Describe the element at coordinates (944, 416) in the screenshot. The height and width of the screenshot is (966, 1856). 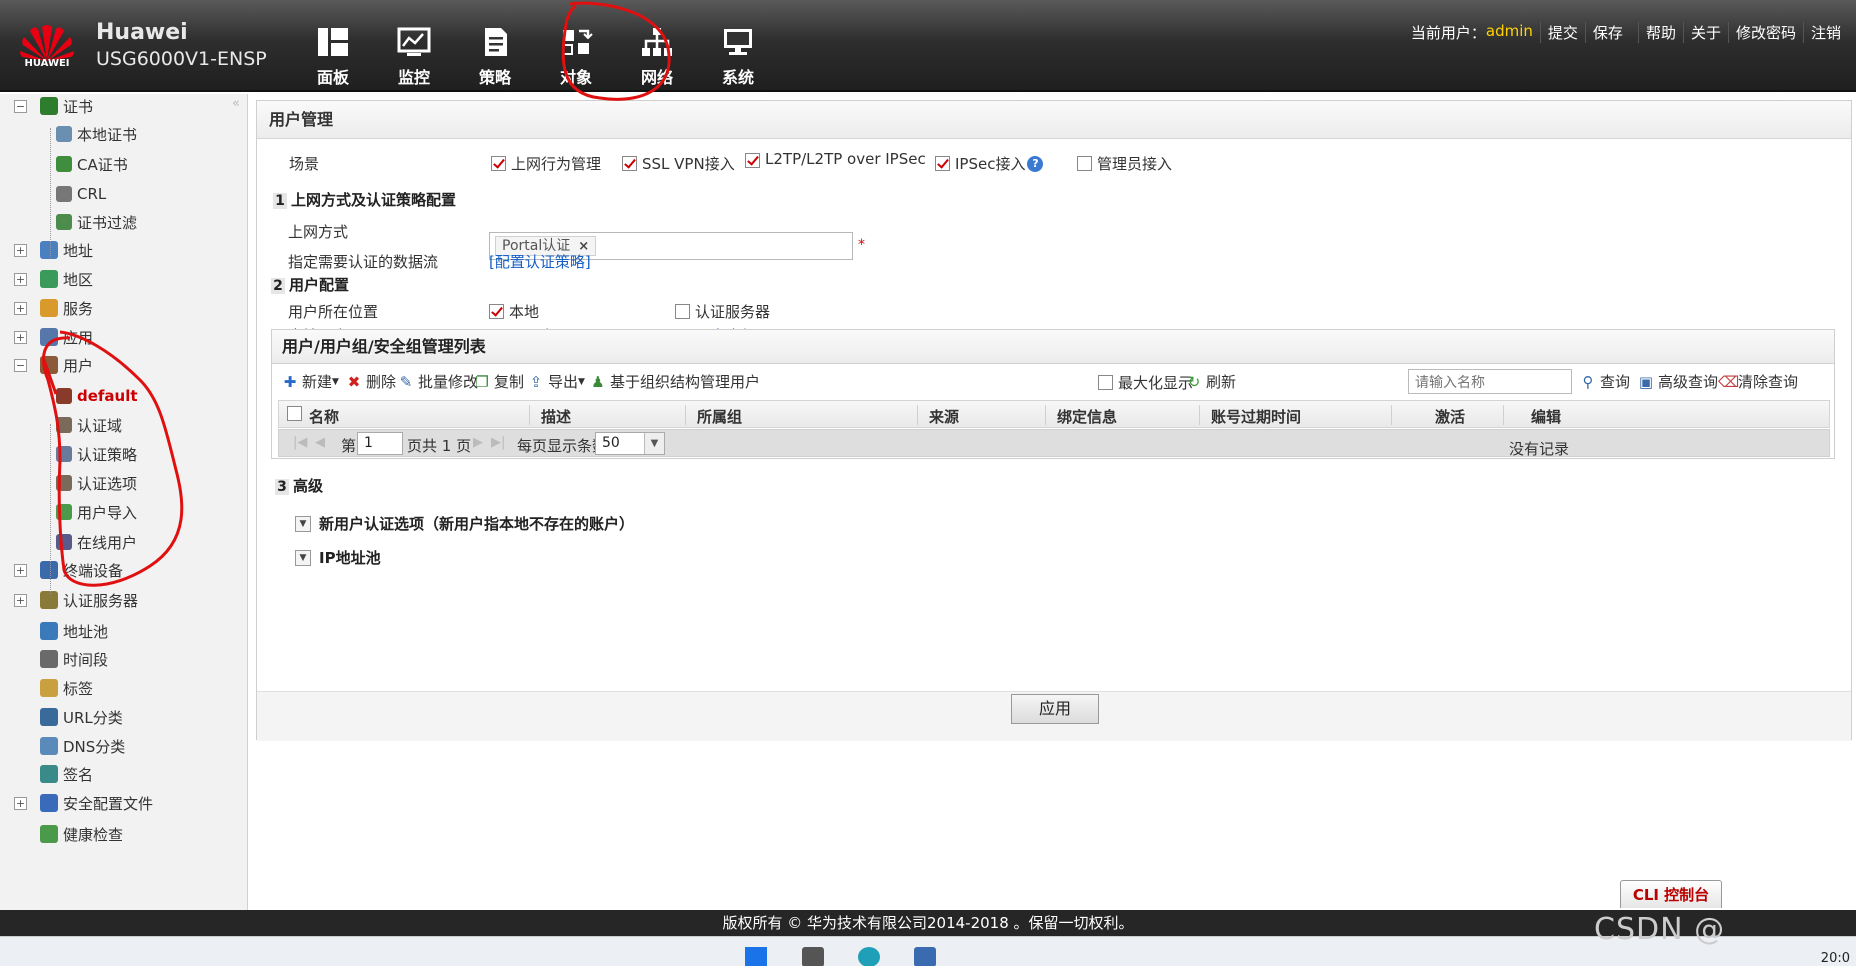
I see `column-source: 来源` at that location.